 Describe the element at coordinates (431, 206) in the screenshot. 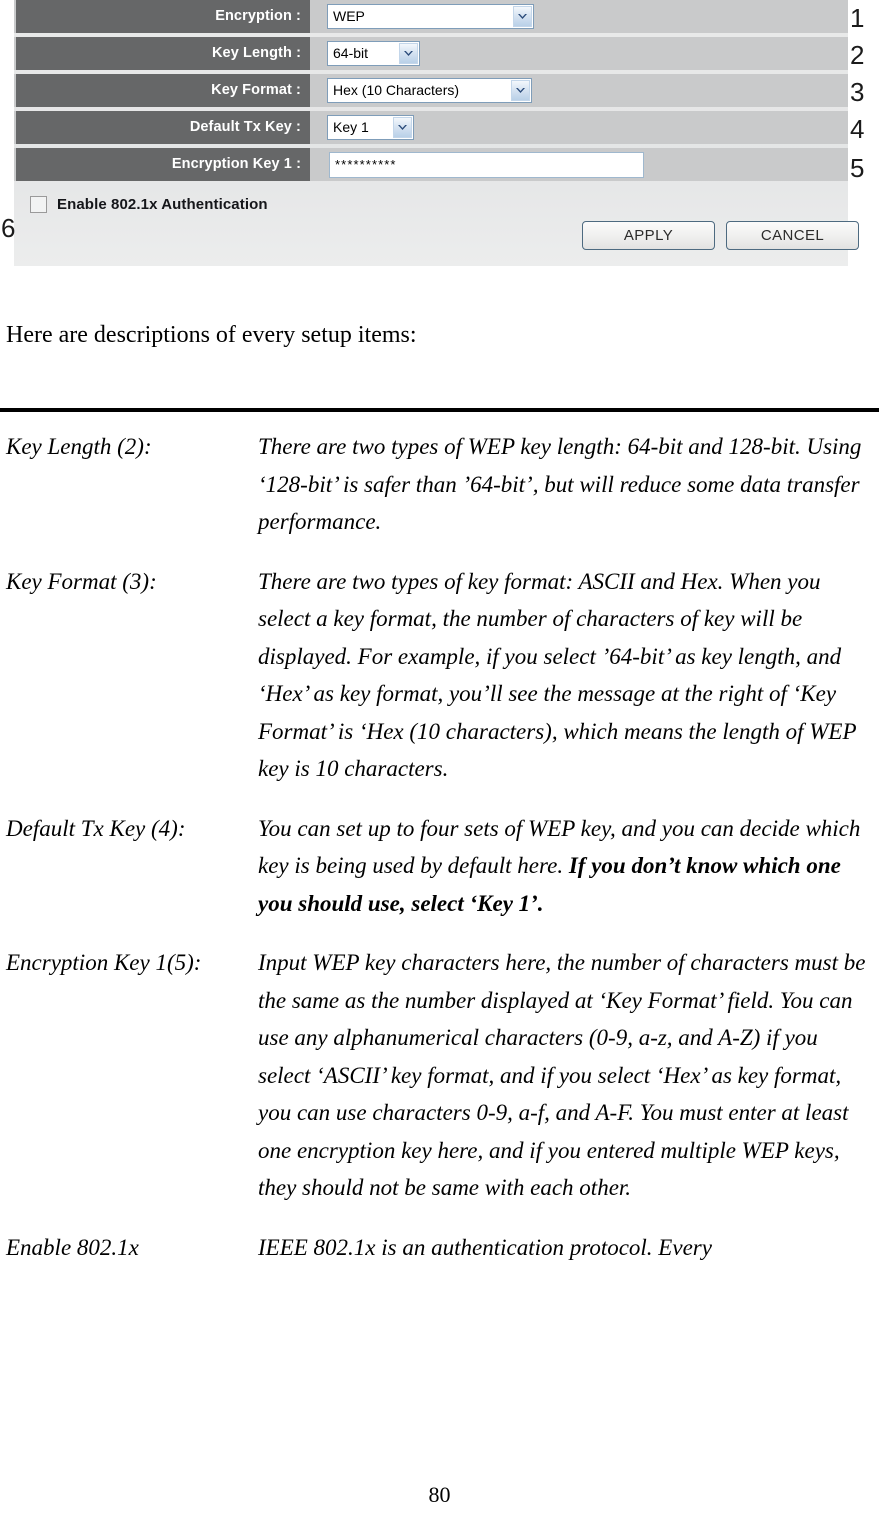

I see `enable-8021x-row: Enable 802.1x Authentication` at that location.